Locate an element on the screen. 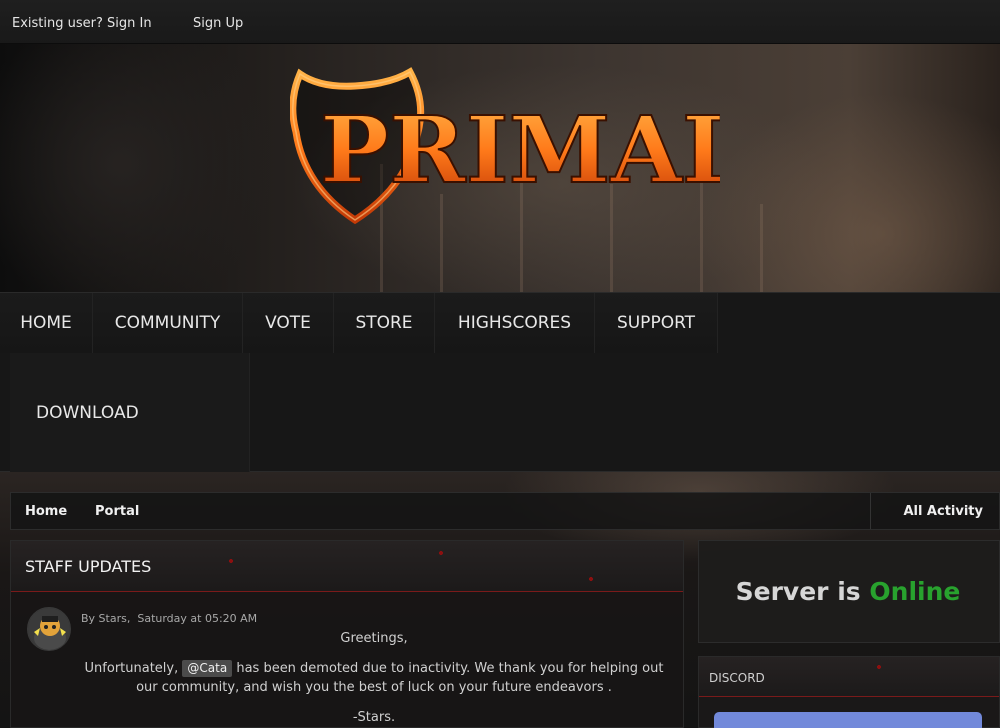  all-activity-link: All Activity is located at coordinates (943, 511).